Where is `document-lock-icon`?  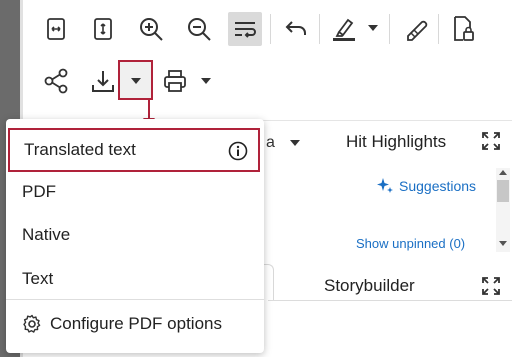 document-lock-icon is located at coordinates (463, 29).